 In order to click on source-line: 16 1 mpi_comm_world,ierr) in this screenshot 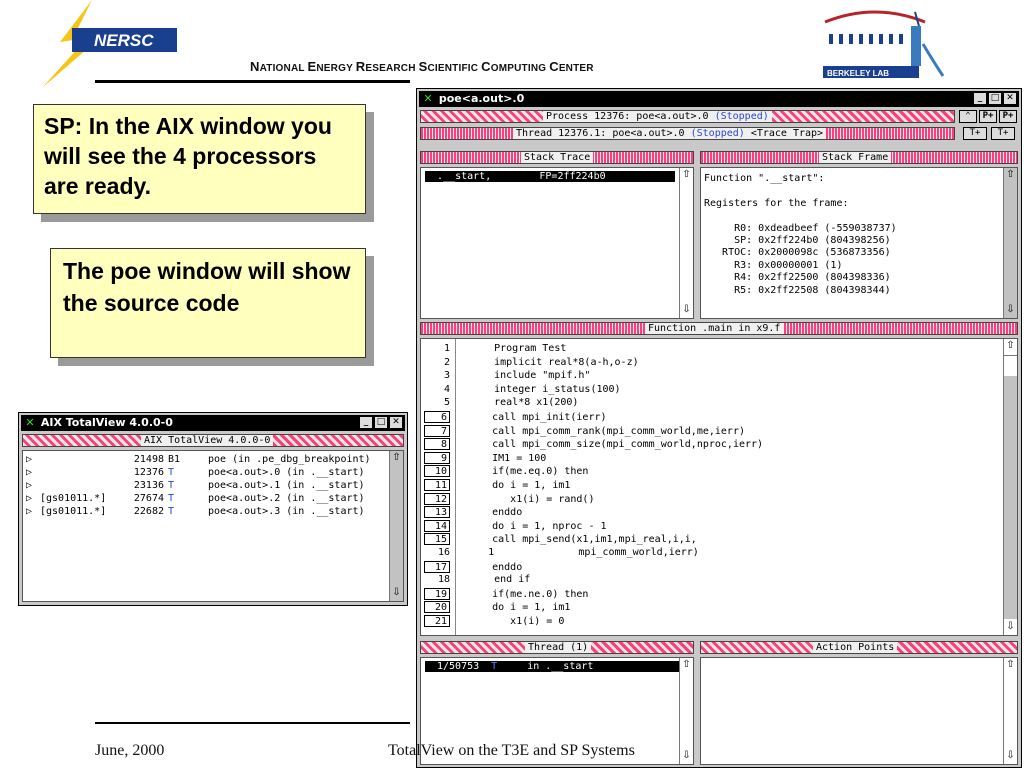, I will do `click(592, 554)`.